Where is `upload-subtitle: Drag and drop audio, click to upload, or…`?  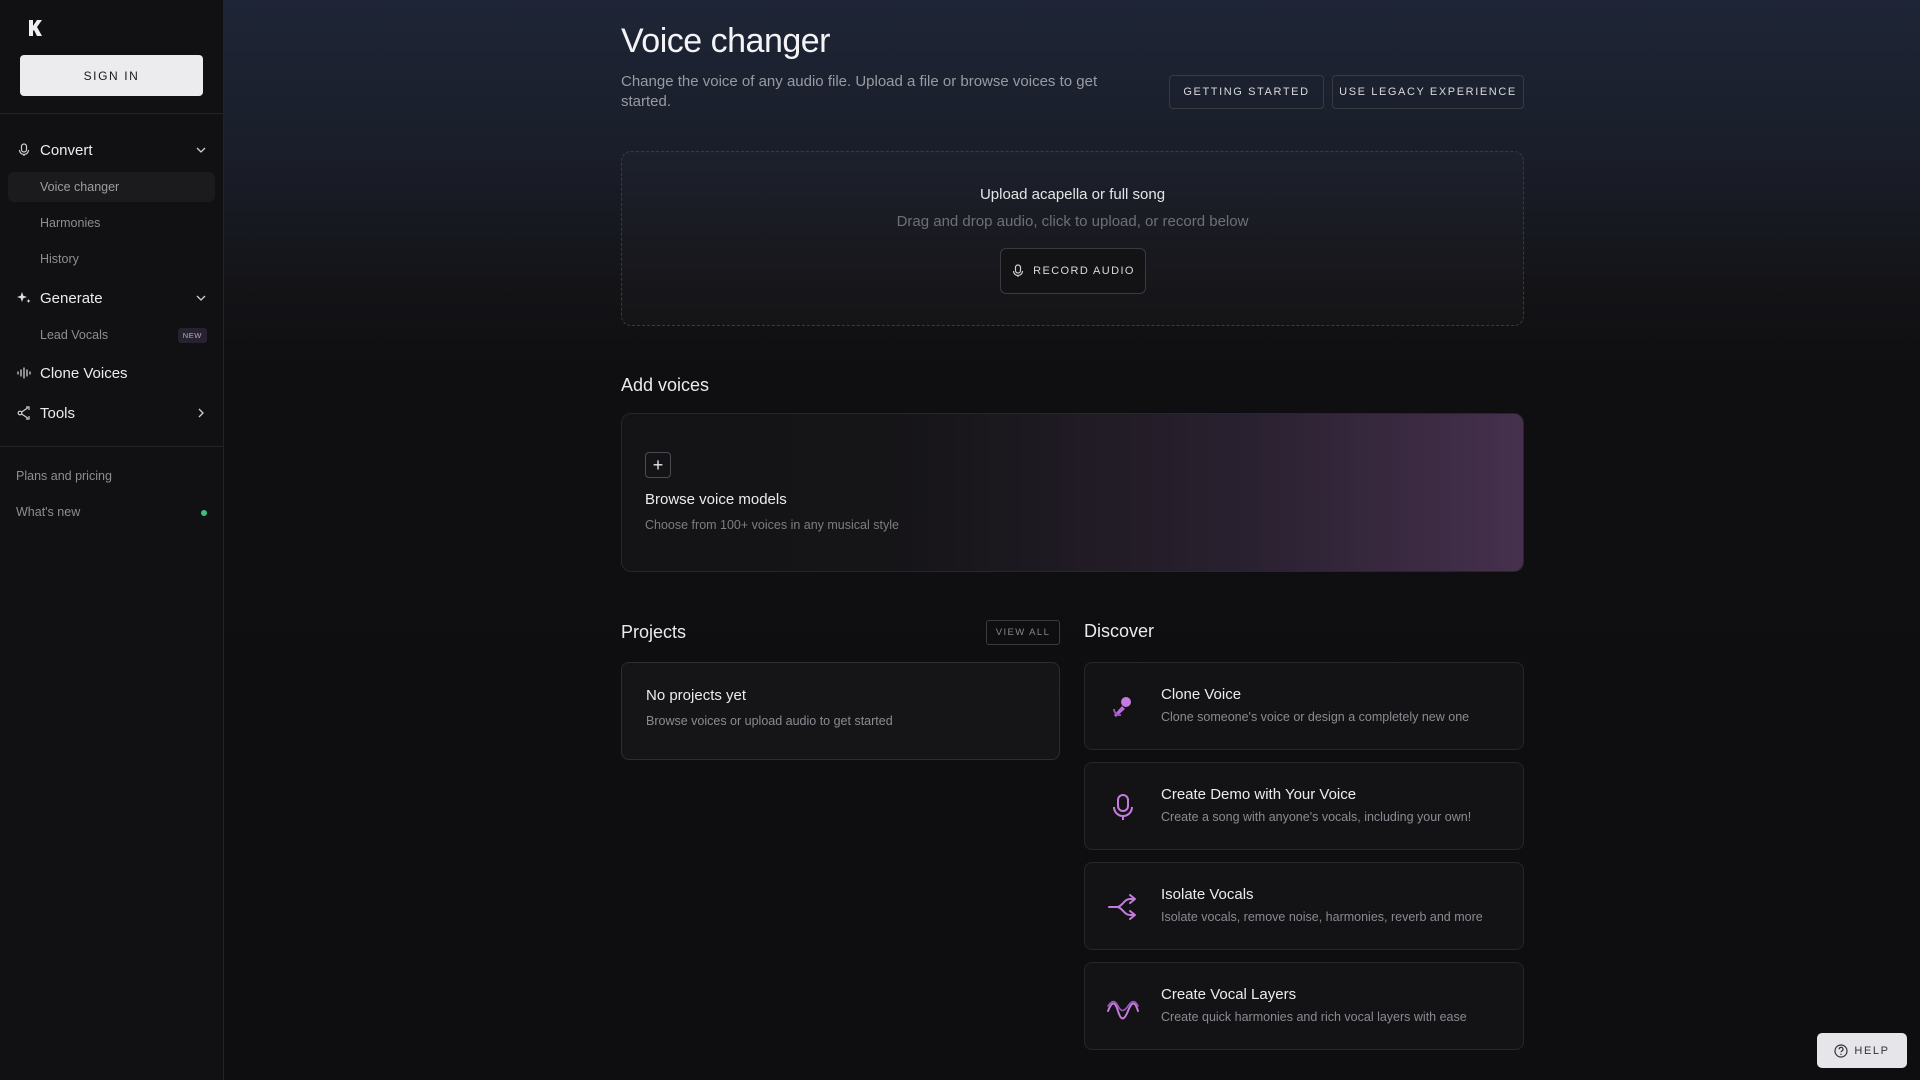 upload-subtitle: Drag and drop audio, click to upload, or… is located at coordinates (1072, 221).